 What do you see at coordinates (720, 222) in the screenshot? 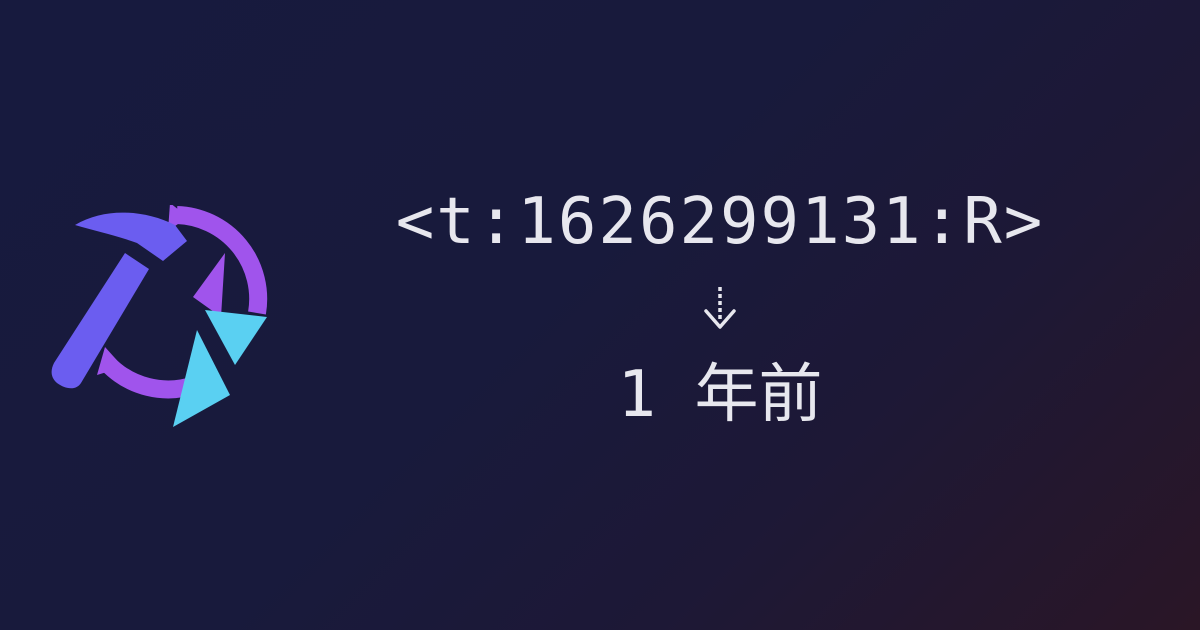
I see `timestamp-code-text: <t:1626299131:R>` at bounding box center [720, 222].